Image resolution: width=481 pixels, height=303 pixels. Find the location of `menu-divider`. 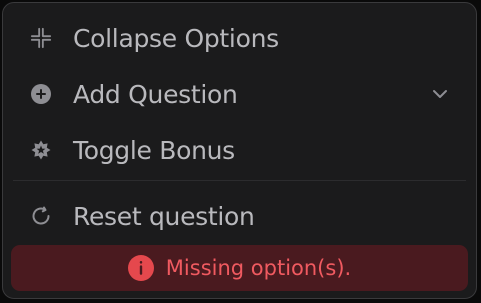

menu-divider is located at coordinates (239, 180).